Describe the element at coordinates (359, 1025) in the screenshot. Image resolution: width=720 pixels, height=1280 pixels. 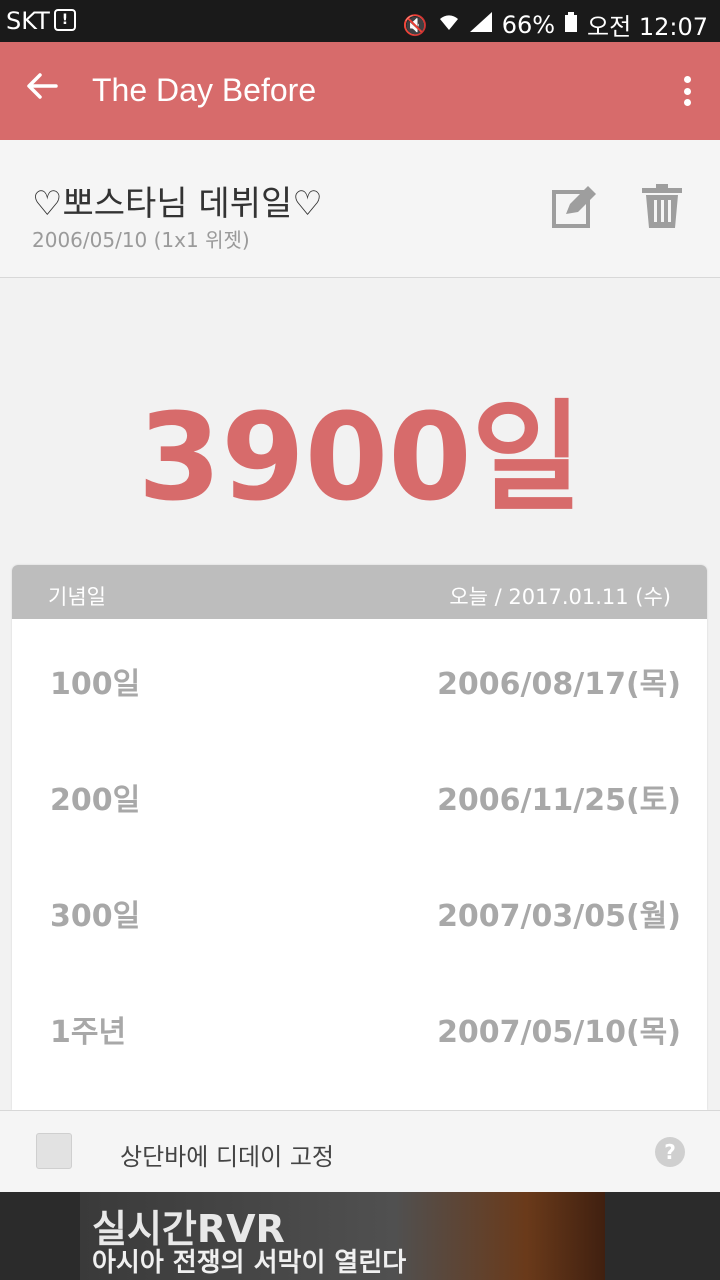
I see `table-row: 1주년 2007/05/10(목)` at that location.